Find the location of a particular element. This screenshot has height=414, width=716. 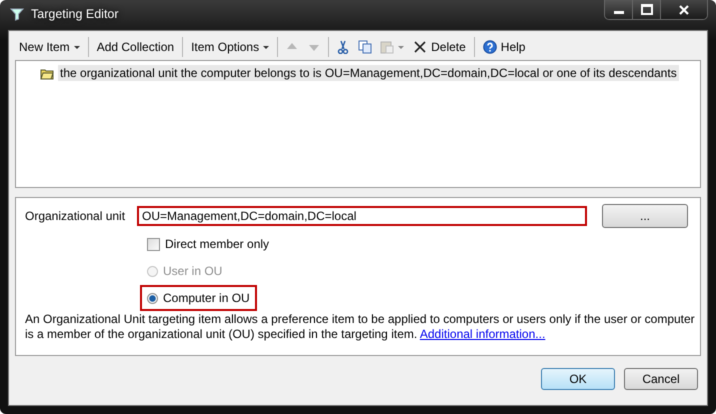

minimize-button is located at coordinates (619, 9).